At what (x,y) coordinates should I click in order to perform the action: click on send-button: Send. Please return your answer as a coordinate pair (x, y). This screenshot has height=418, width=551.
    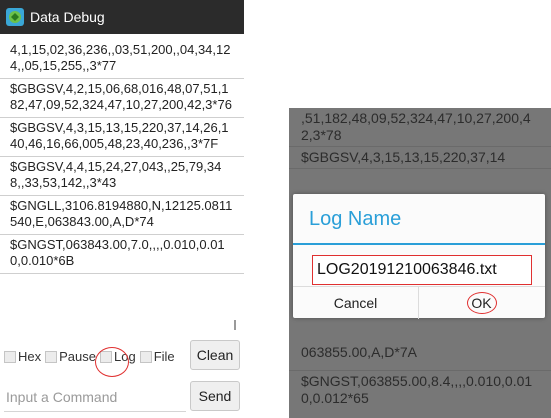
    Looking at the image, I should click on (215, 396).